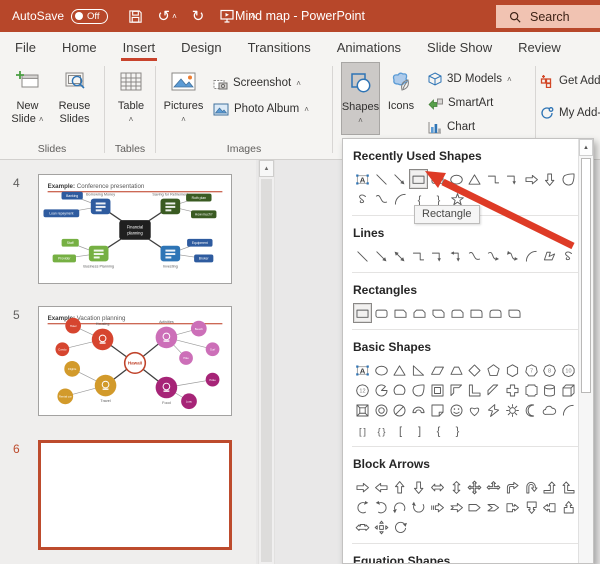 The height and width of the screenshot is (564, 600). I want to click on save-icon, so click(135, 16).